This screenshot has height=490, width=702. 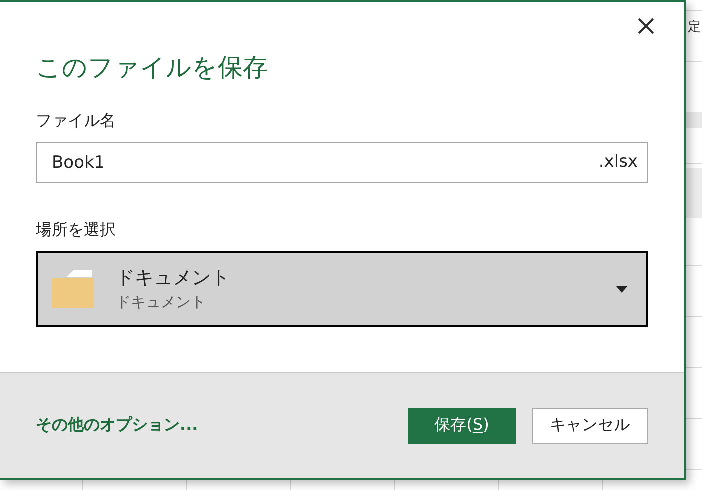 What do you see at coordinates (161, 302) in the screenshot?
I see `location-path: ドキュメント` at bounding box center [161, 302].